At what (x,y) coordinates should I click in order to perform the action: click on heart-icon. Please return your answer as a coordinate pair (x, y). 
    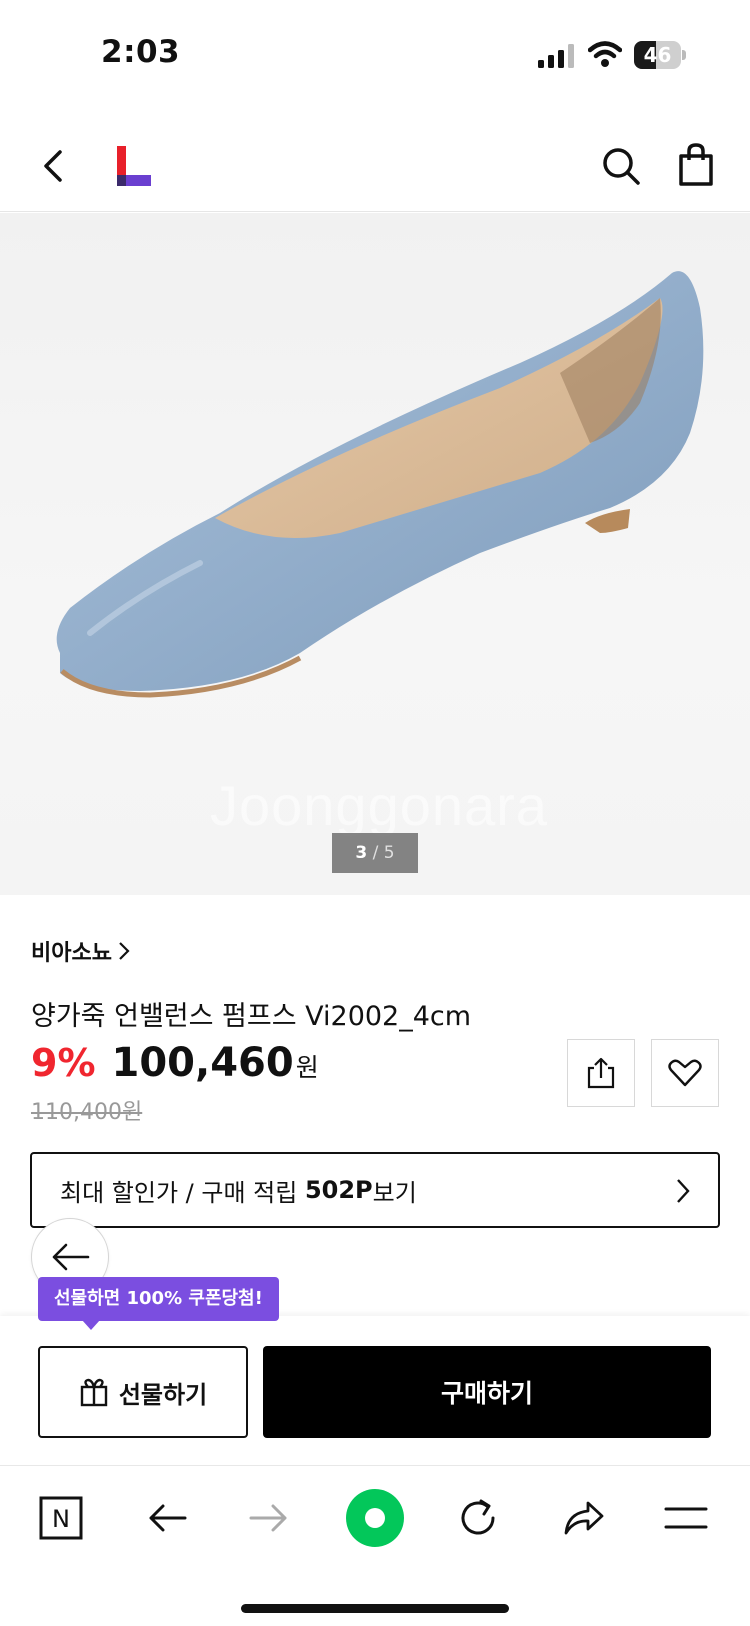
    Looking at the image, I should click on (685, 1073).